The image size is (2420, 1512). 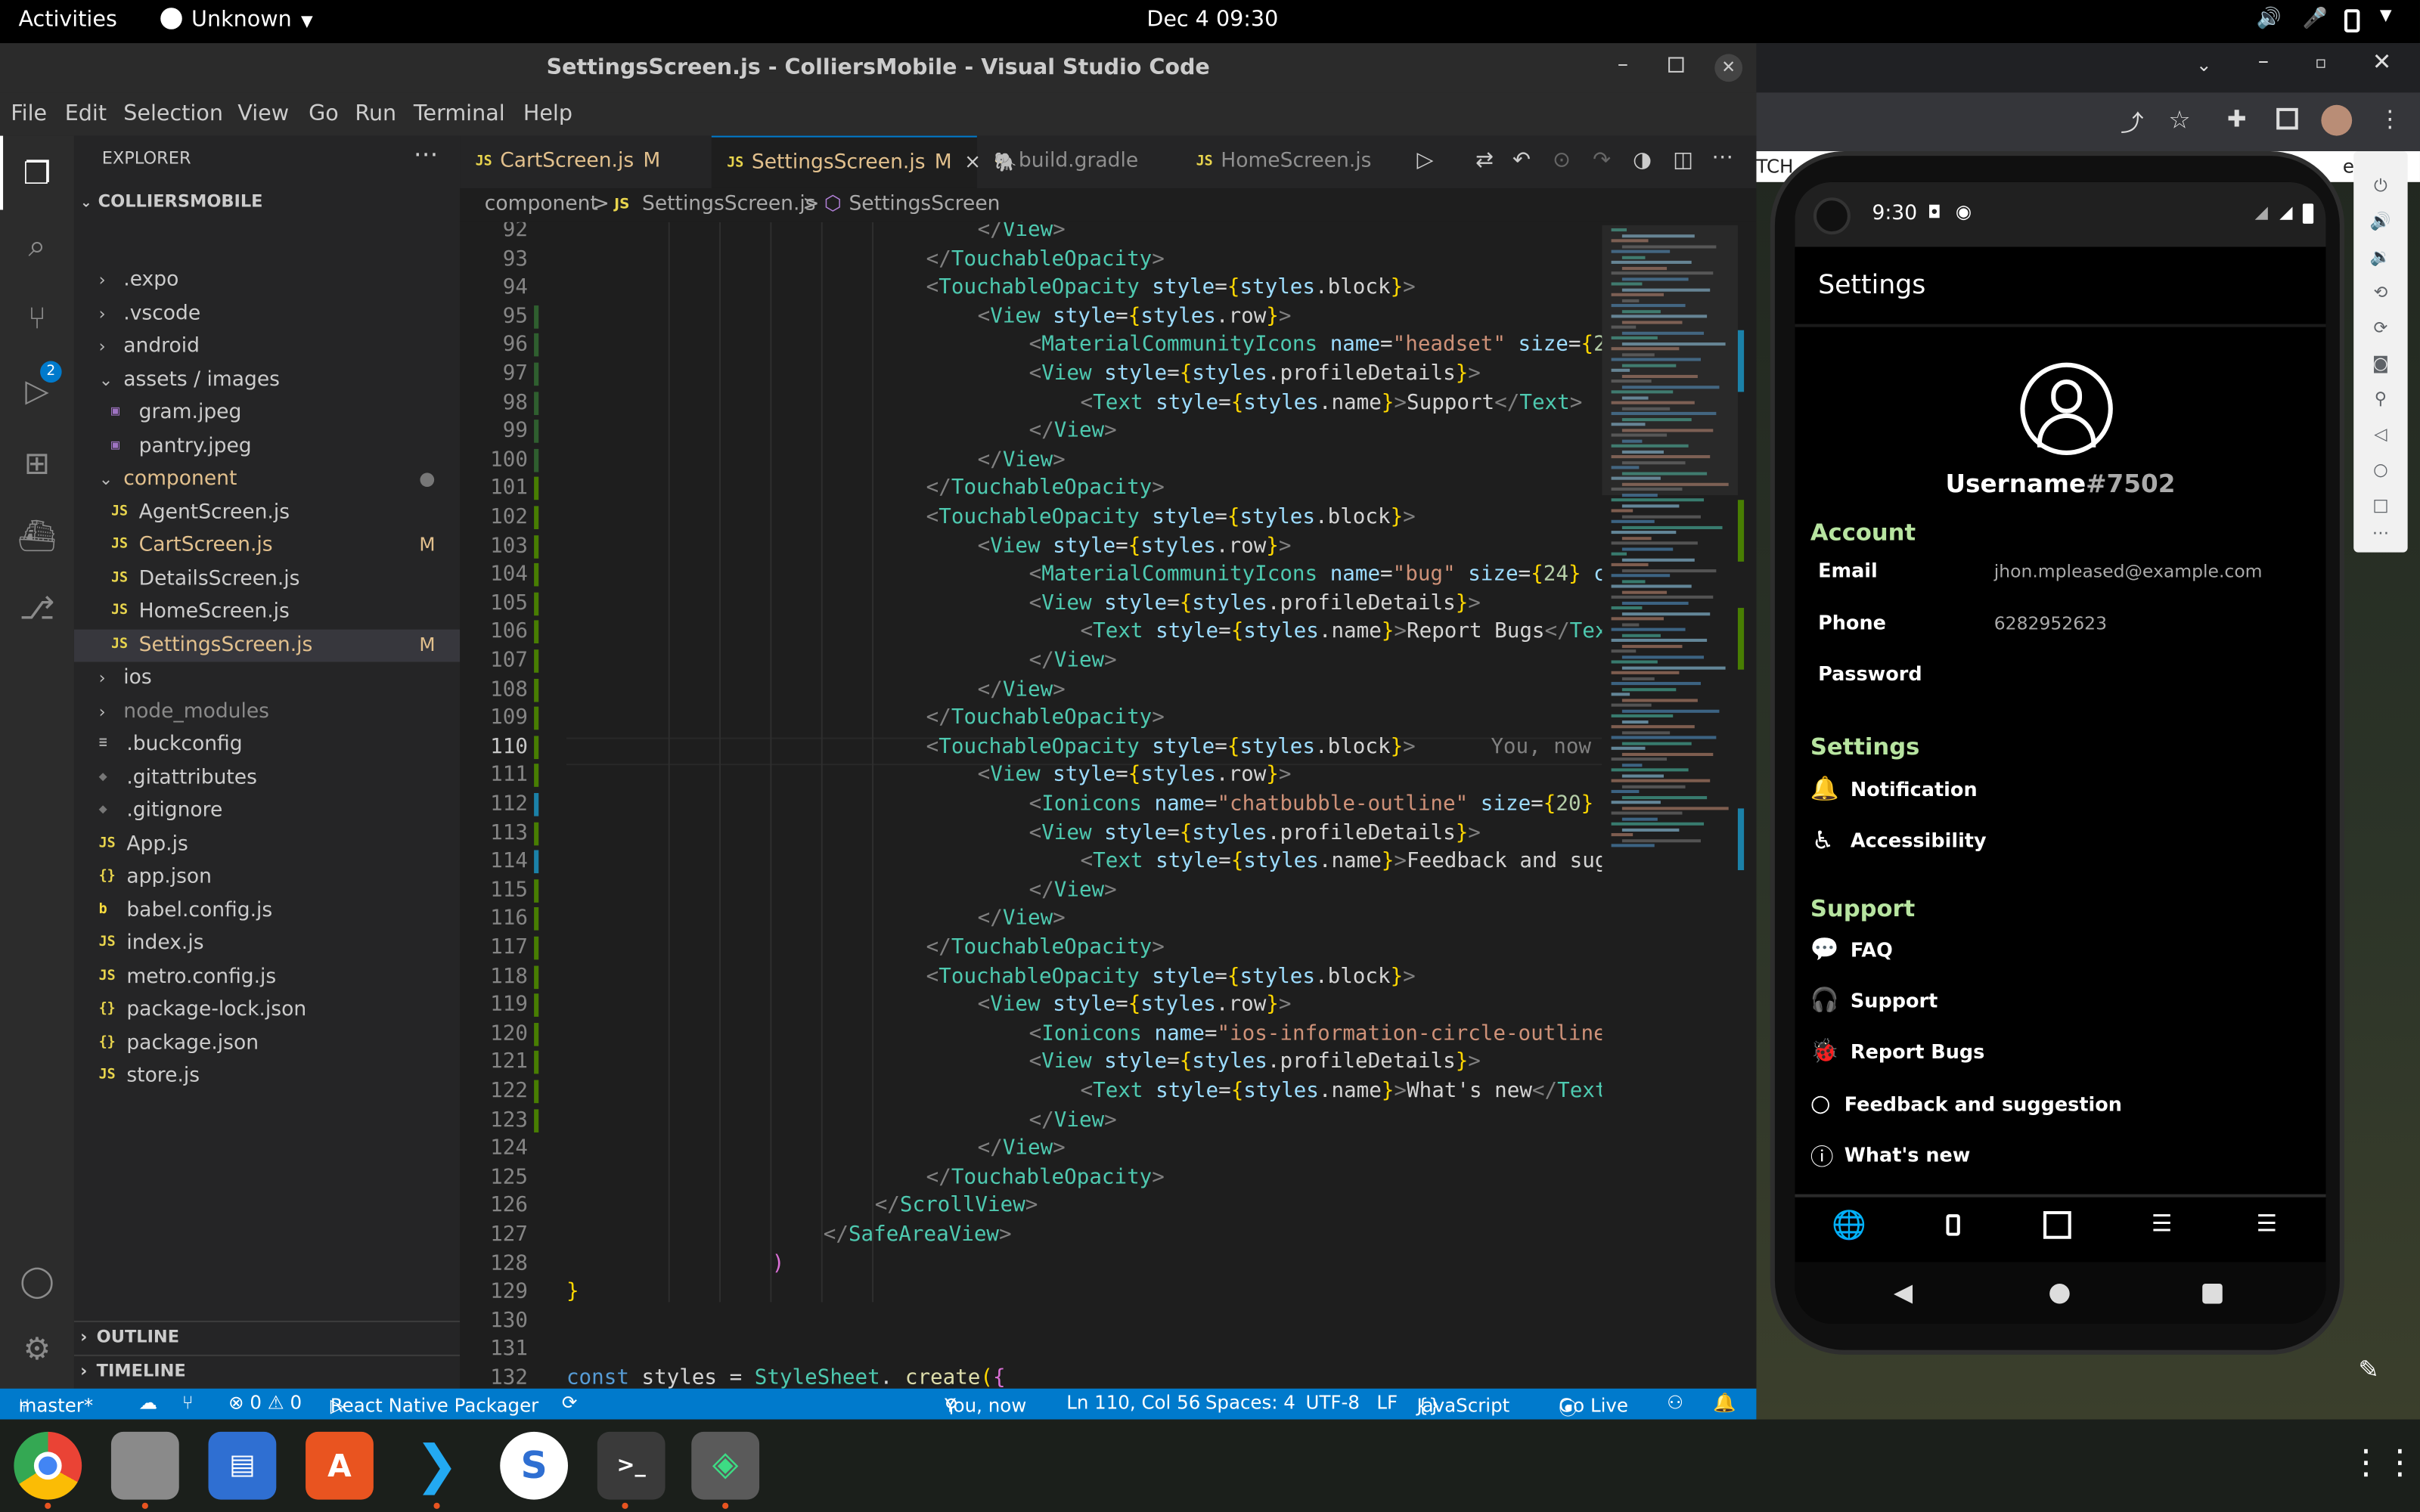 I want to click on battery-icon, so click(x=2352, y=21).